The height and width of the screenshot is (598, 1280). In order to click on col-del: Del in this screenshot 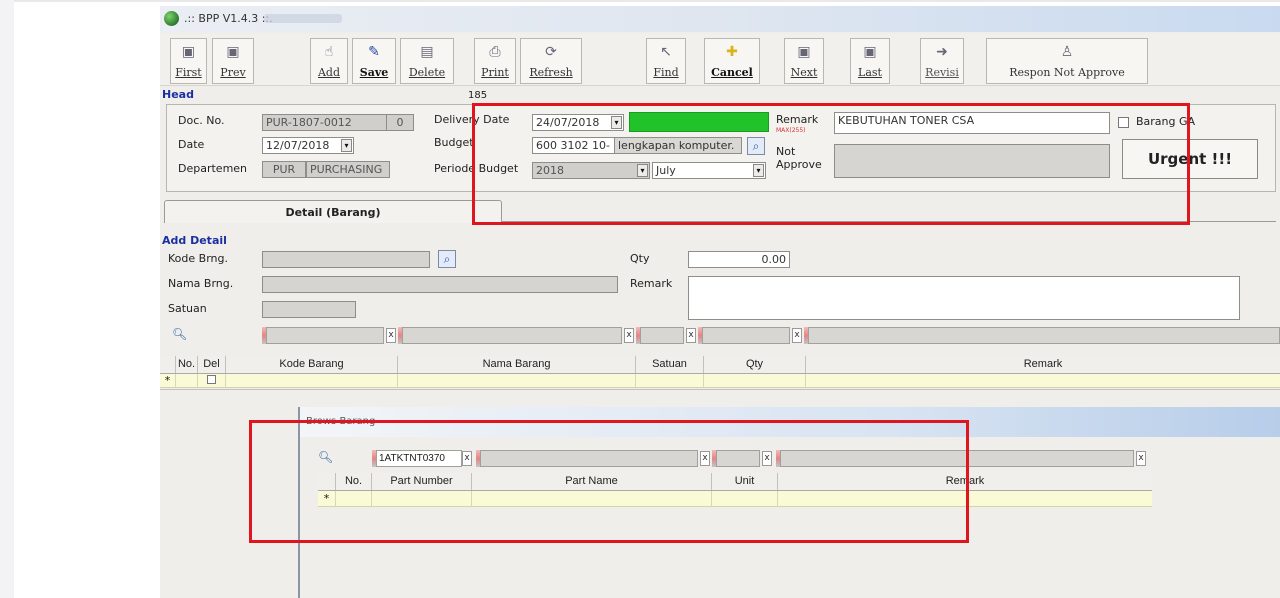, I will do `click(212, 364)`.